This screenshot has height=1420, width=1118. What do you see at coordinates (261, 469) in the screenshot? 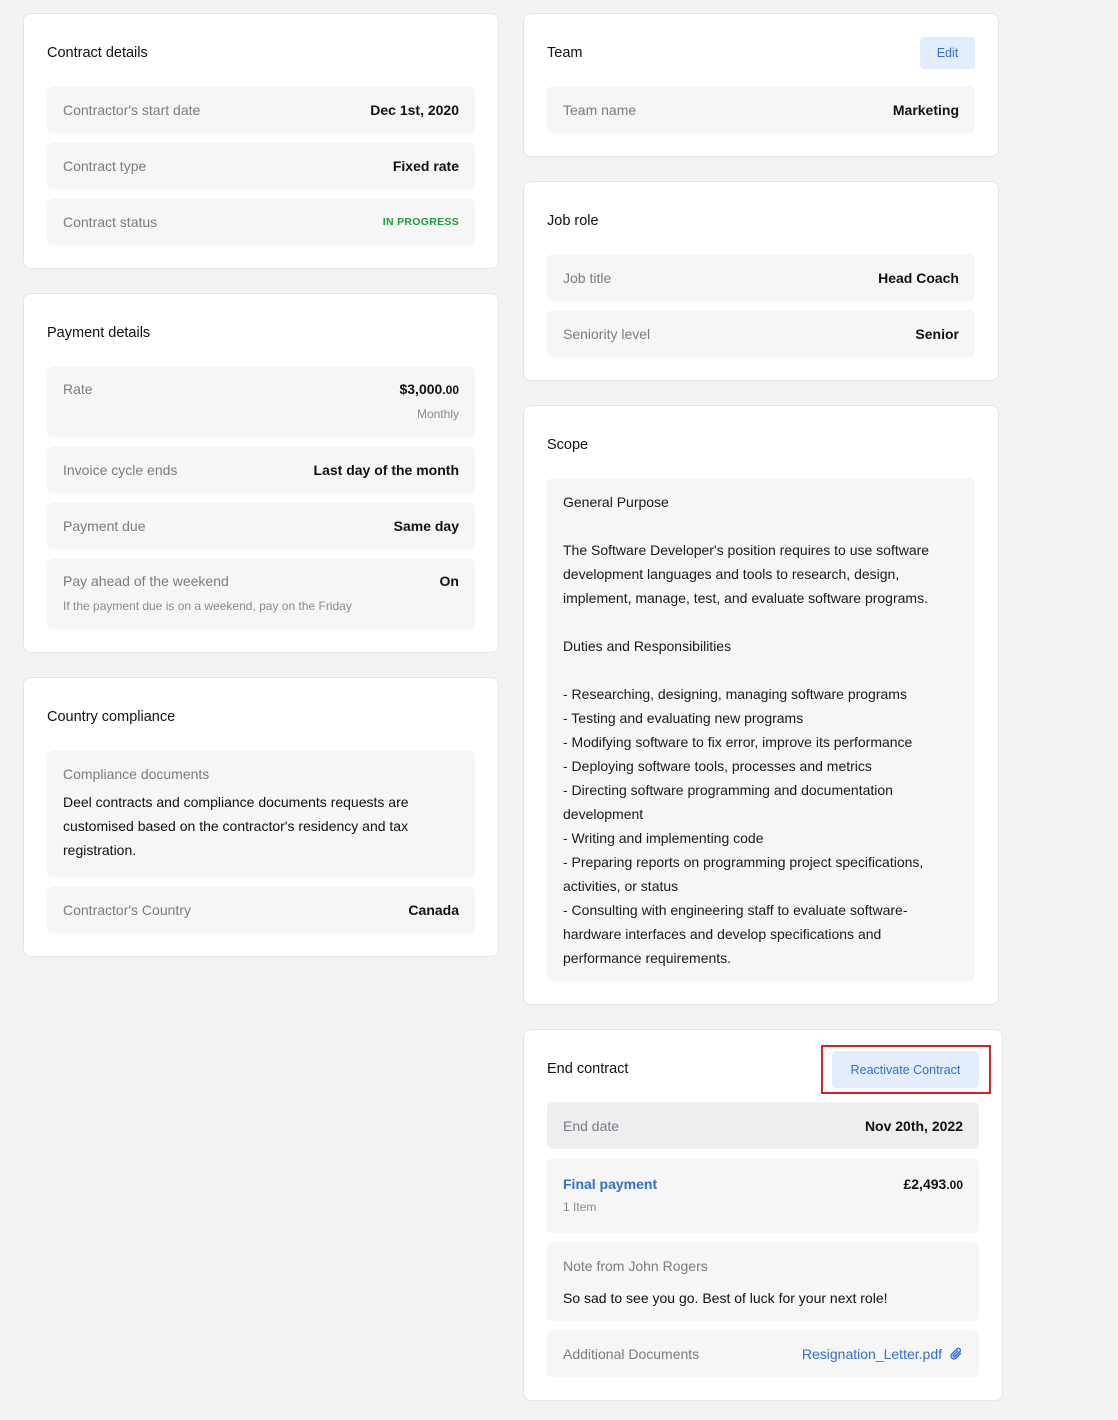
I see `invoice-cycle-row: Invoice cycle ends Last day of the month` at bounding box center [261, 469].